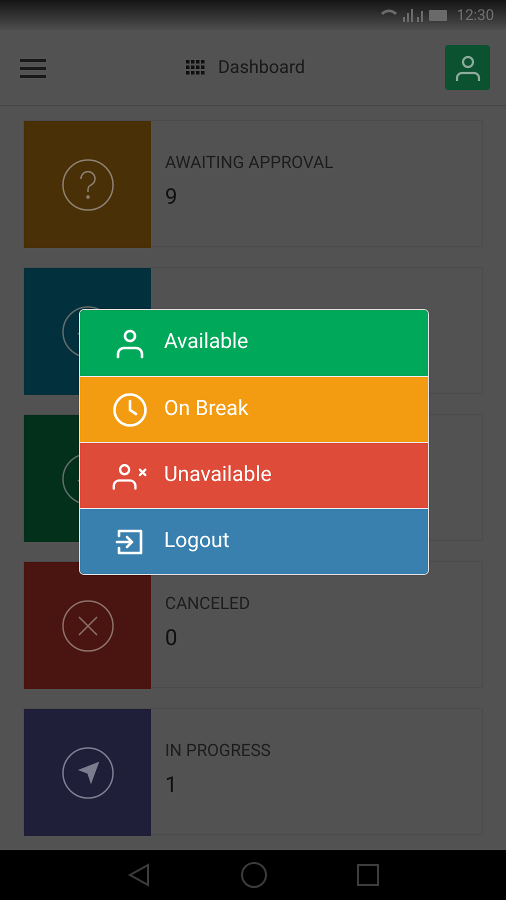 Image resolution: width=506 pixels, height=900 pixels. Describe the element at coordinates (88, 184) in the screenshot. I see `question-circle-icon` at that location.